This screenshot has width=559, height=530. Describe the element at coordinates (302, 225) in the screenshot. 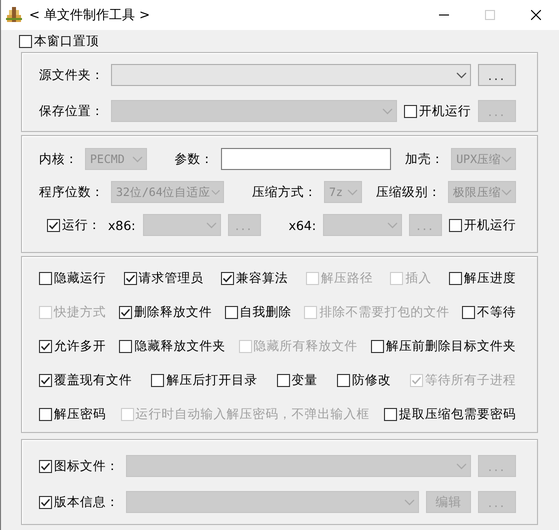

I see `field-label: x64:` at that location.